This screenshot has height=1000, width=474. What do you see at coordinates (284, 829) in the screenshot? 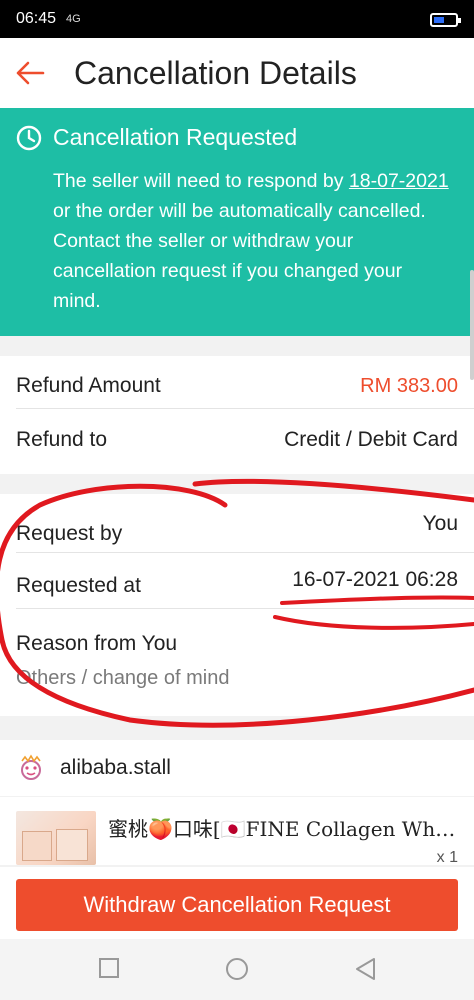
I see `product-name: 蜜桃🍑口味[🇯🇵FINE Collagen White]` at bounding box center [284, 829].